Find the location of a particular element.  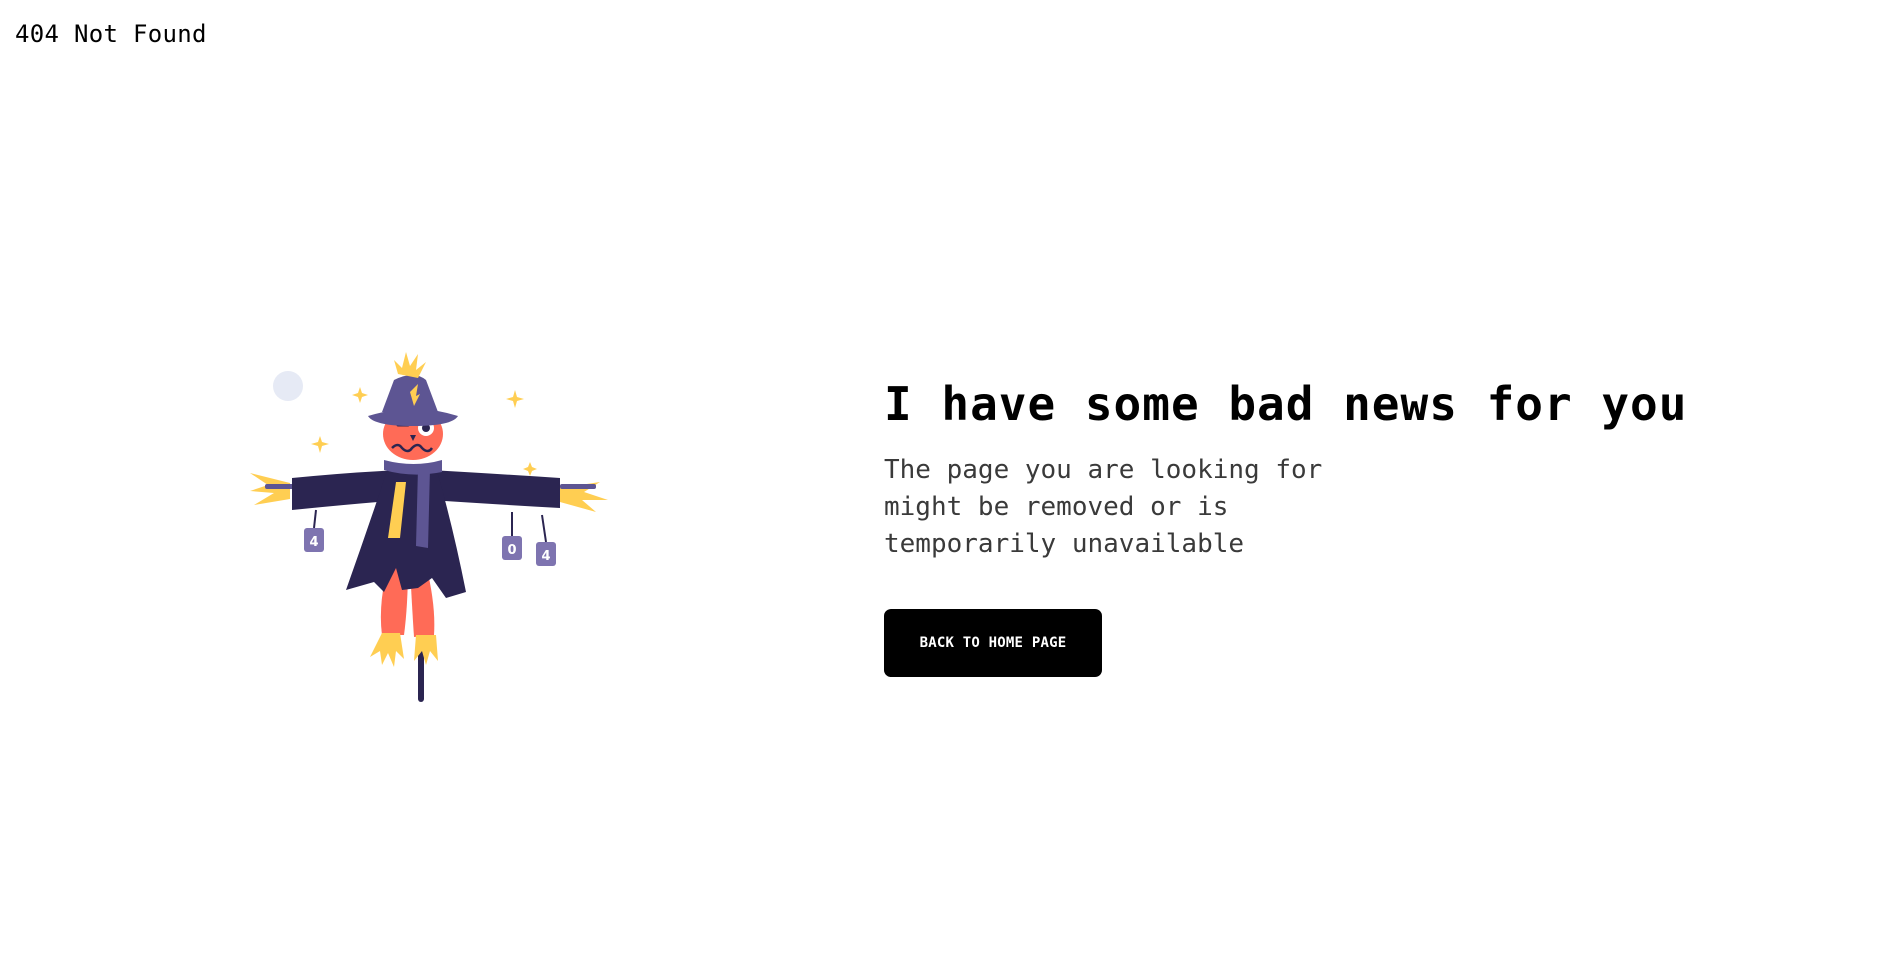

scarecrow-icon: 4 0 4 is located at coordinates (429, 527).